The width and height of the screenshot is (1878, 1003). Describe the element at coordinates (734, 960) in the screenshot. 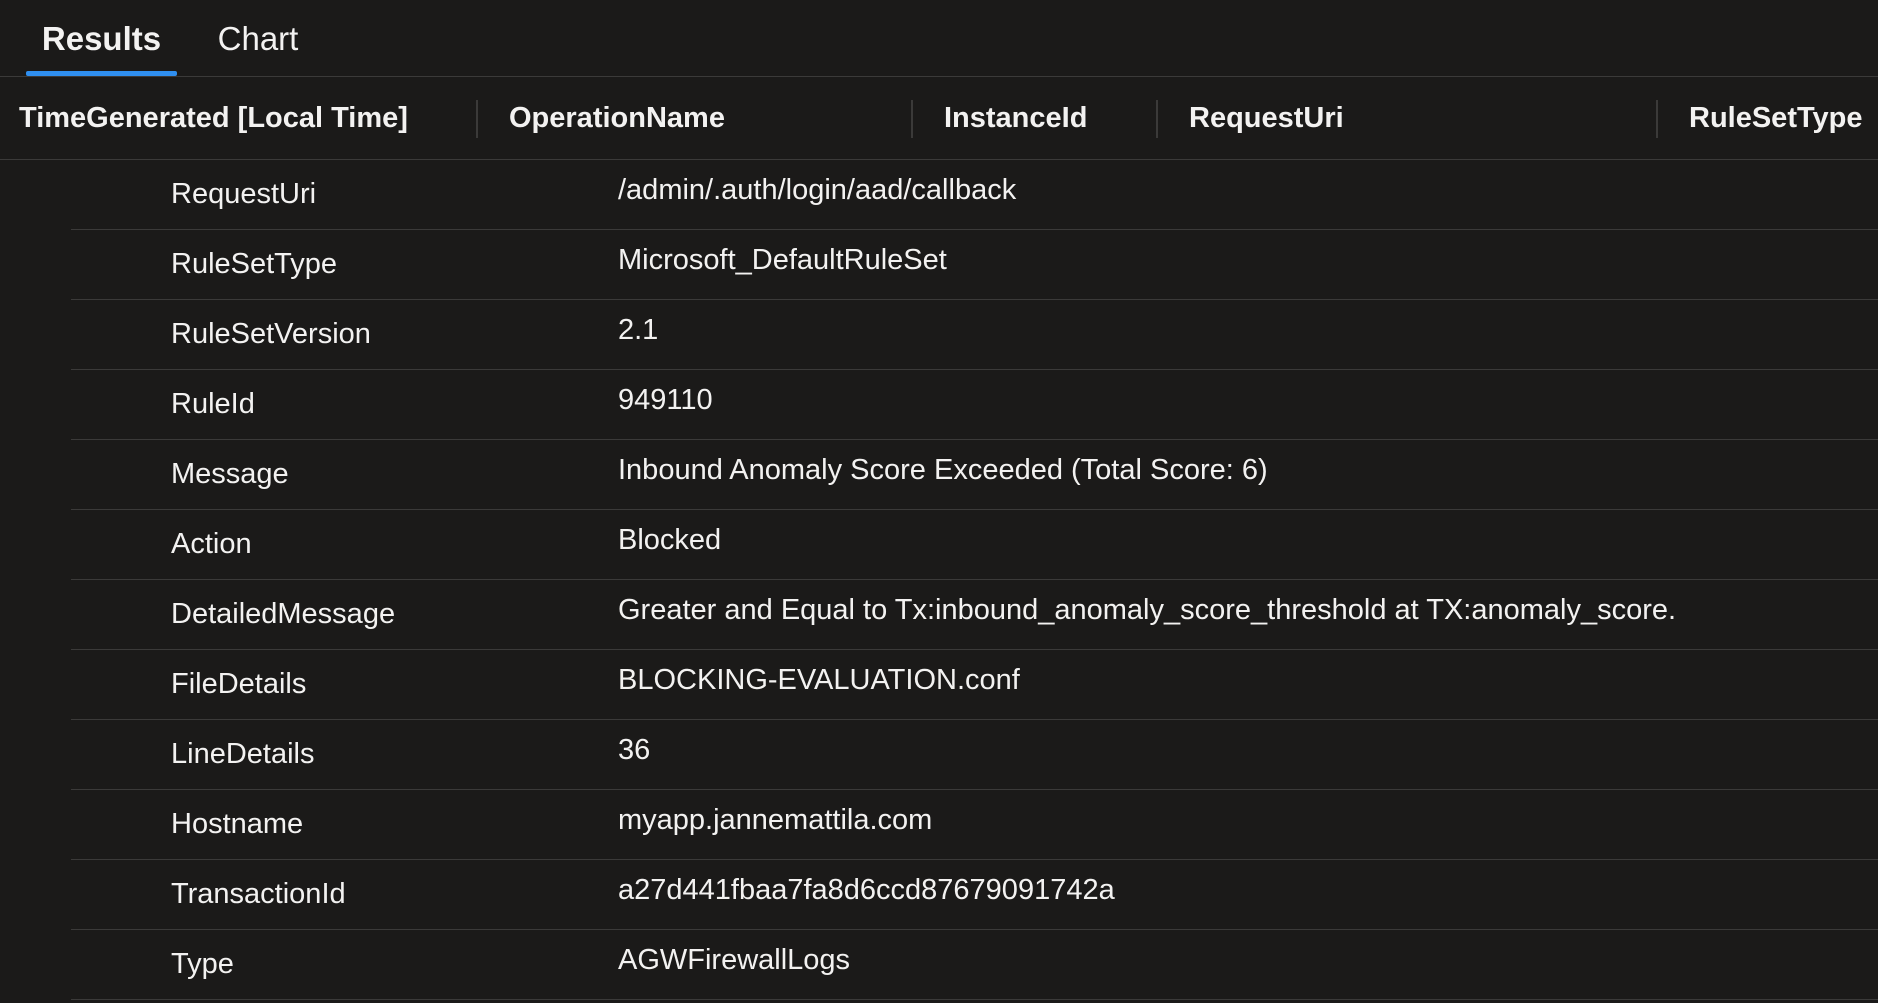

I see `detail-value: AGWFirewallLogs` at that location.